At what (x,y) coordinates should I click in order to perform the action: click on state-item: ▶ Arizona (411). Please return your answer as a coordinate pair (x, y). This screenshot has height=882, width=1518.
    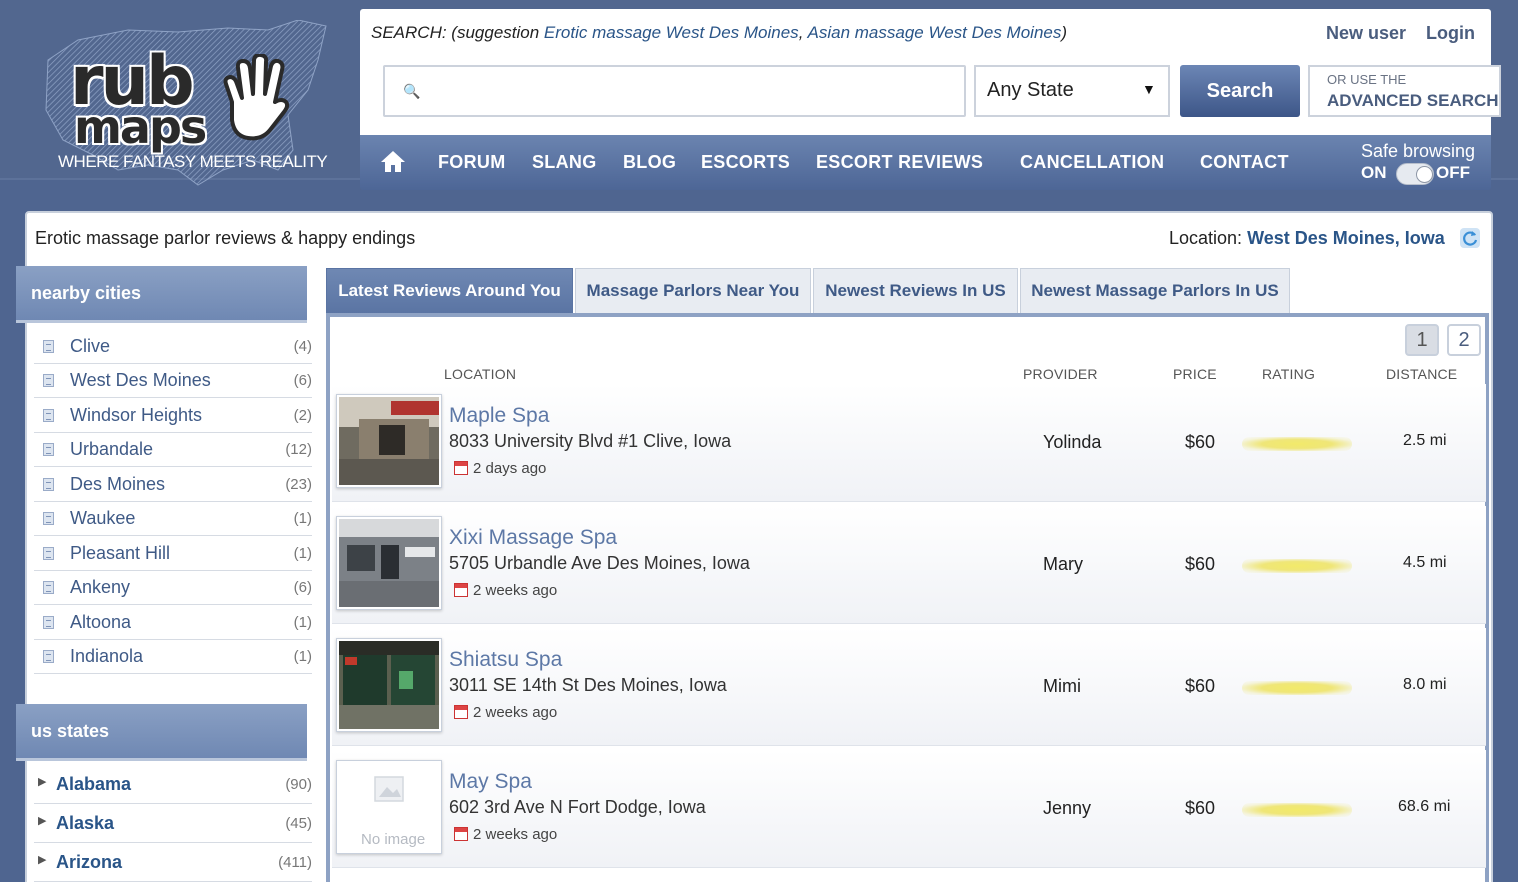
    Looking at the image, I should click on (173, 863).